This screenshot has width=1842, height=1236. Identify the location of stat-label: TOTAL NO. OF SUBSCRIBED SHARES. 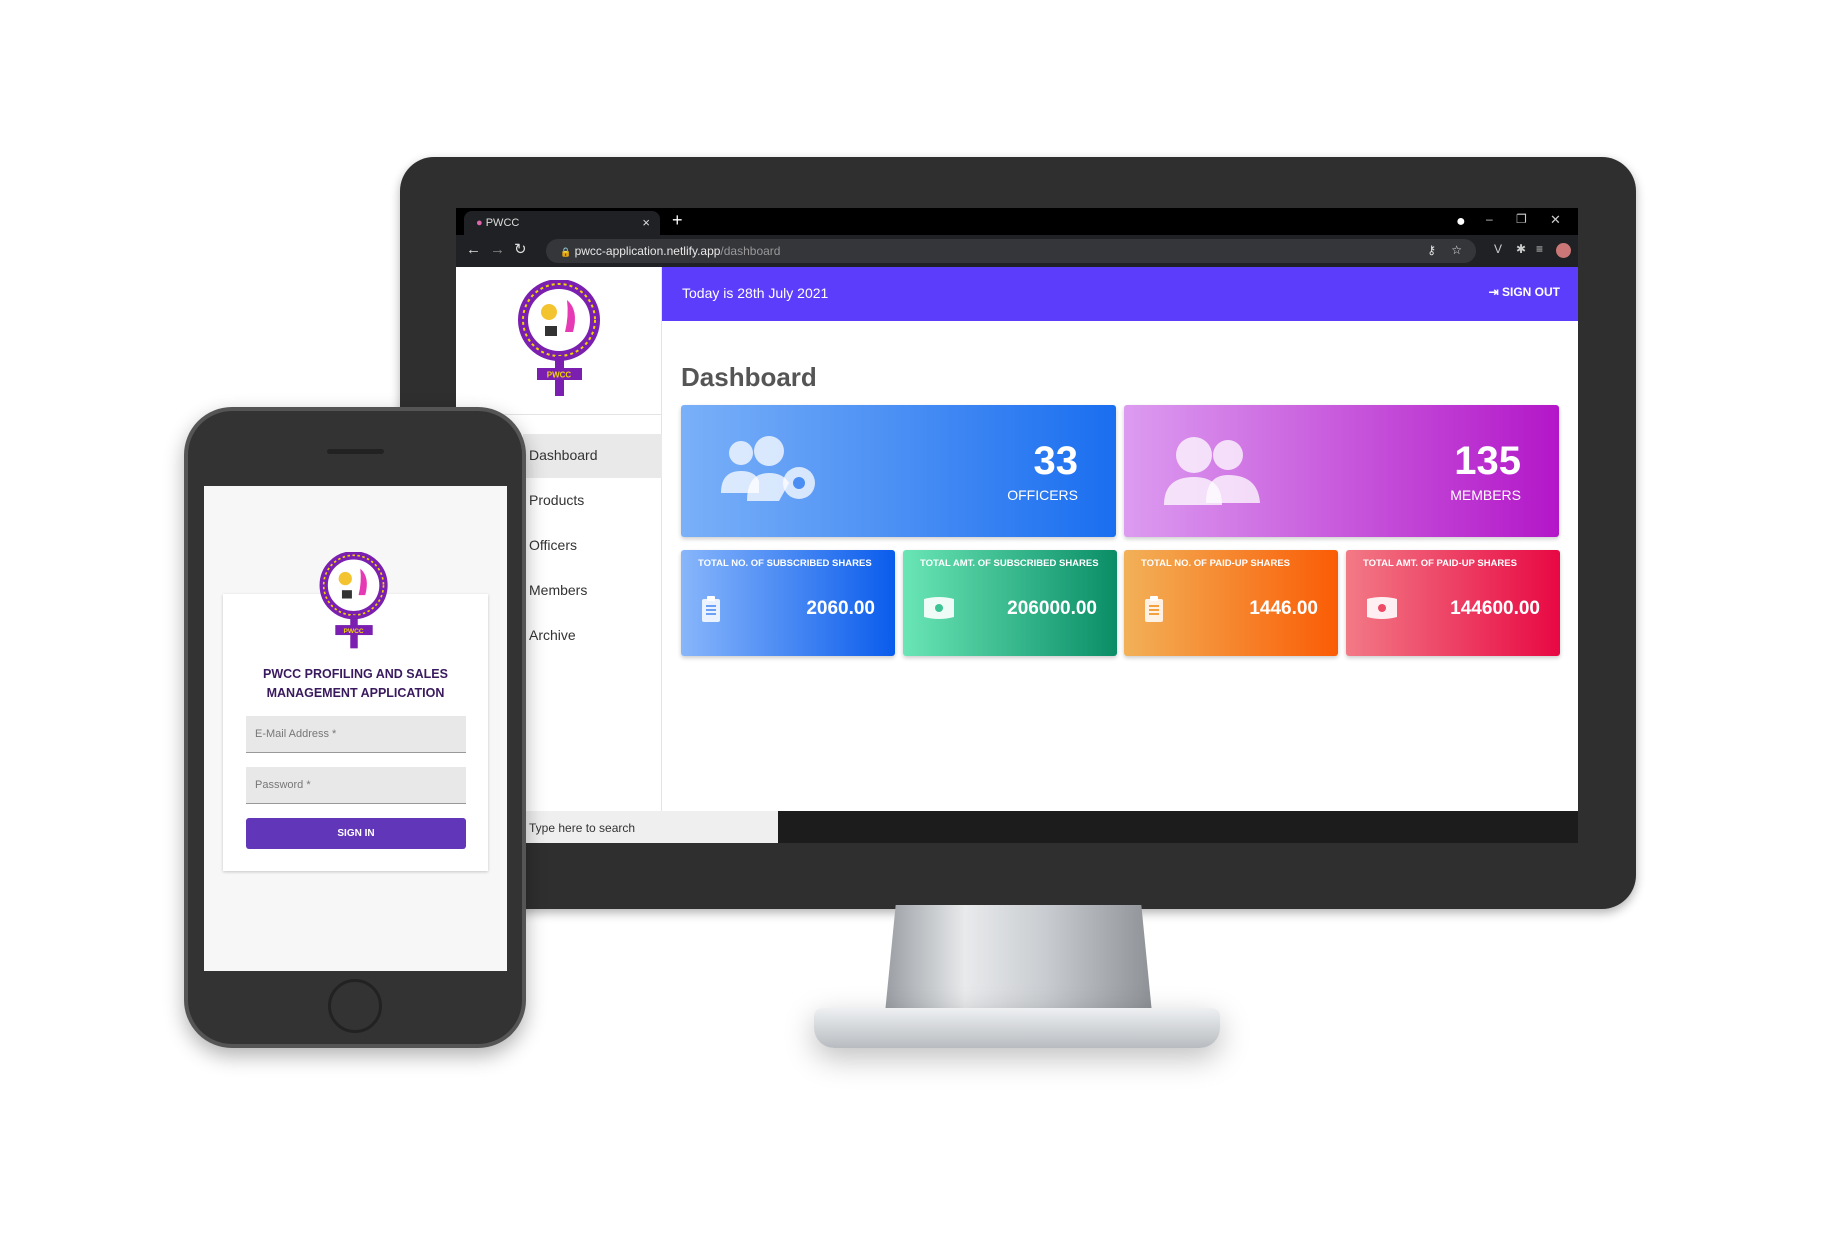
(785, 563).